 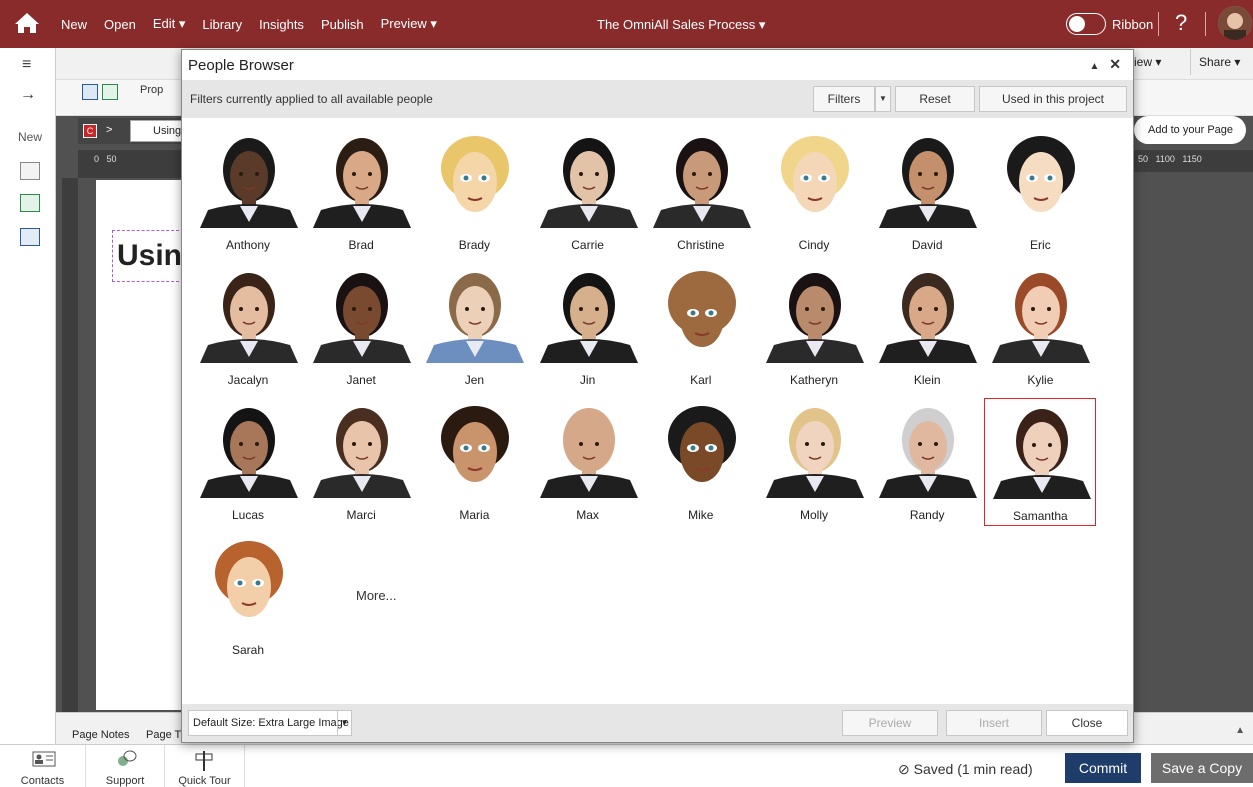 I want to click on person-name: Samantha, so click(x=1040, y=516).